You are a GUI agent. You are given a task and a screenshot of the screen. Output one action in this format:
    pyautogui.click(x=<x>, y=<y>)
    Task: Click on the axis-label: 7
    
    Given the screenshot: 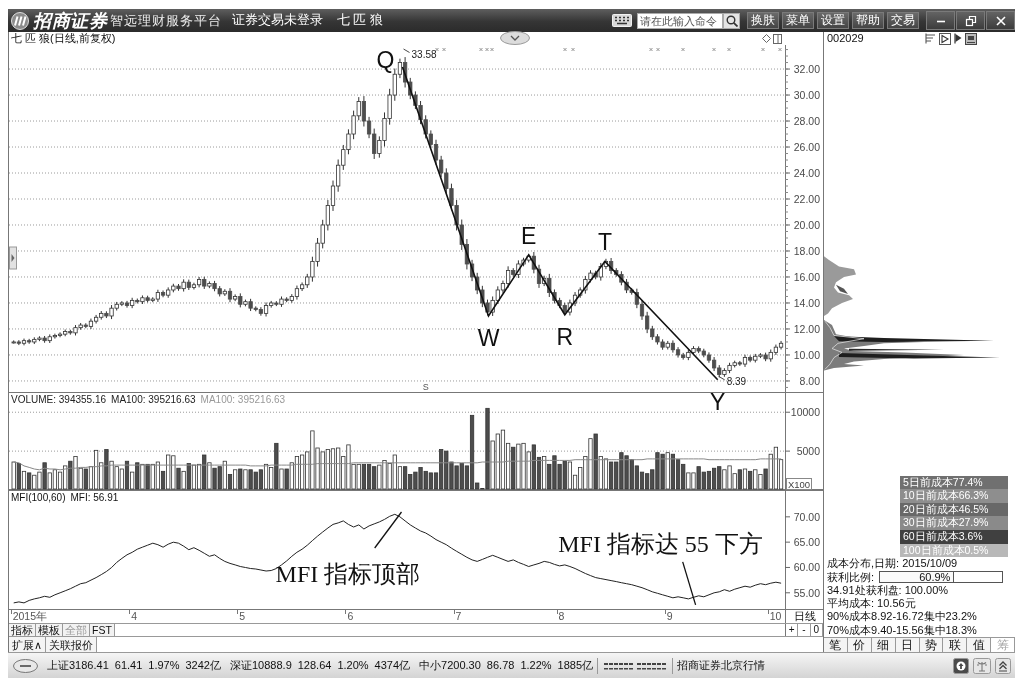 What is the action you would take?
    pyautogui.click(x=458, y=616)
    